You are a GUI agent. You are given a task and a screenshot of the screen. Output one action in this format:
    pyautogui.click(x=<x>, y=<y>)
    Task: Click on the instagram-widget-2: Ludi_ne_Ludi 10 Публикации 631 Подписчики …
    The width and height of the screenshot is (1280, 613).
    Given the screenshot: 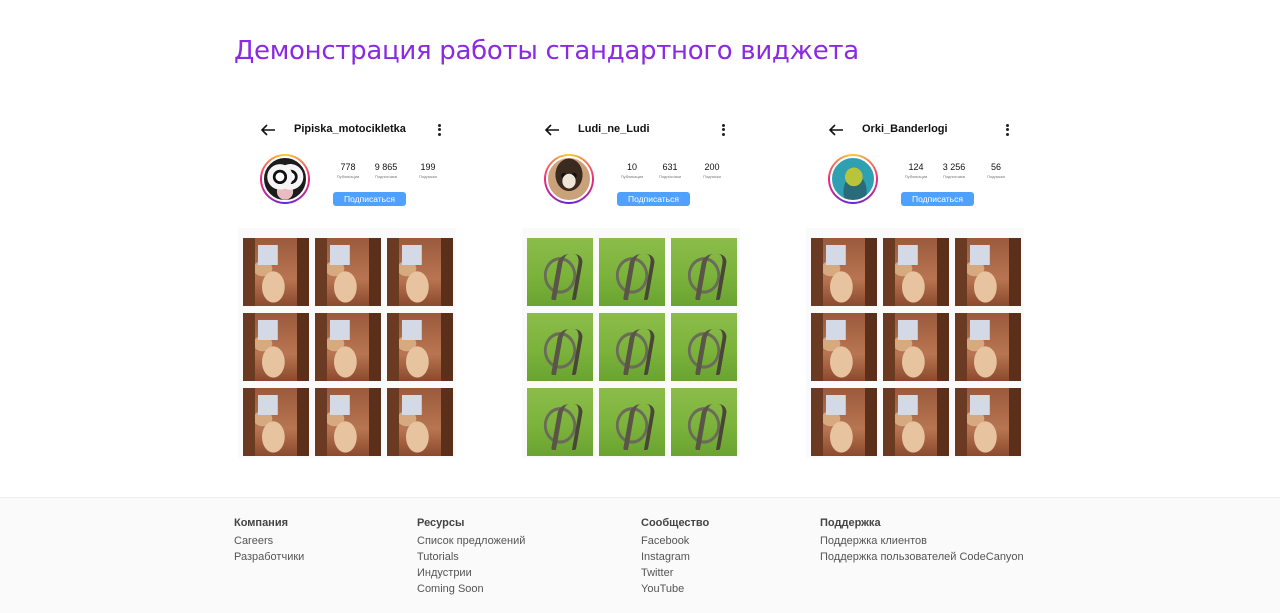 What is the action you would take?
    pyautogui.click(x=631, y=285)
    